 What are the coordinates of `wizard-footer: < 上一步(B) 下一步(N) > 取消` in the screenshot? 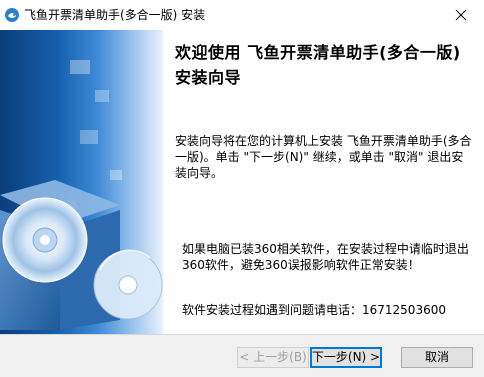 It's located at (242, 355).